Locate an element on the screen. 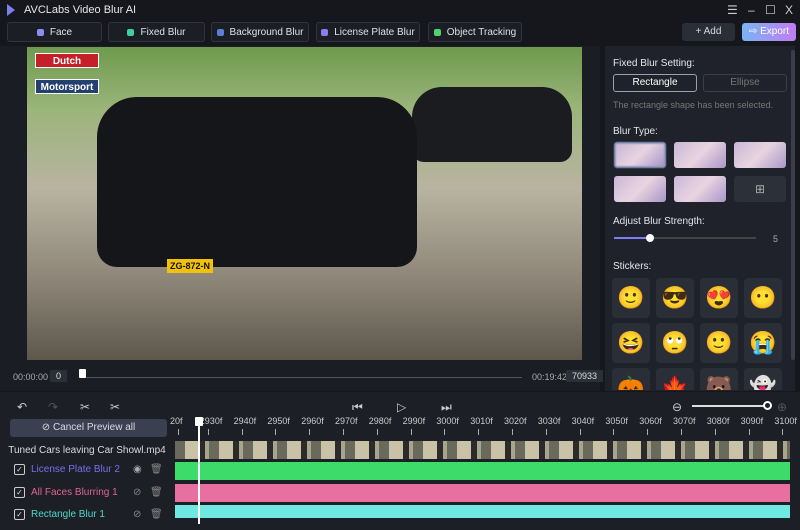 Image resolution: width=800 pixels, height=530 pixels. ruler-tick: 3000f is located at coordinates (447, 425).